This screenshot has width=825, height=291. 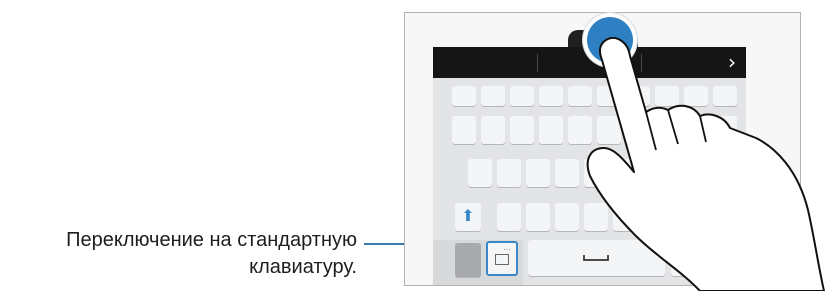 I want to click on symbols-key, so click(x=468, y=260).